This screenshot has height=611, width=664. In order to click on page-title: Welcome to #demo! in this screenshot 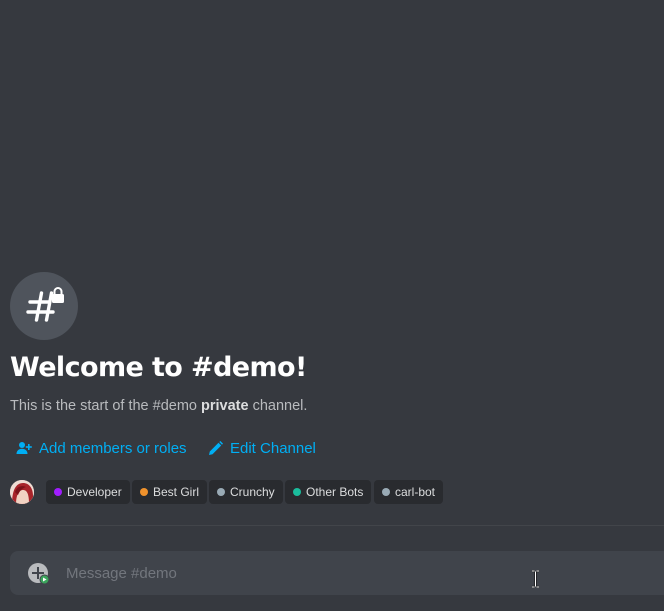, I will do `click(158, 367)`.